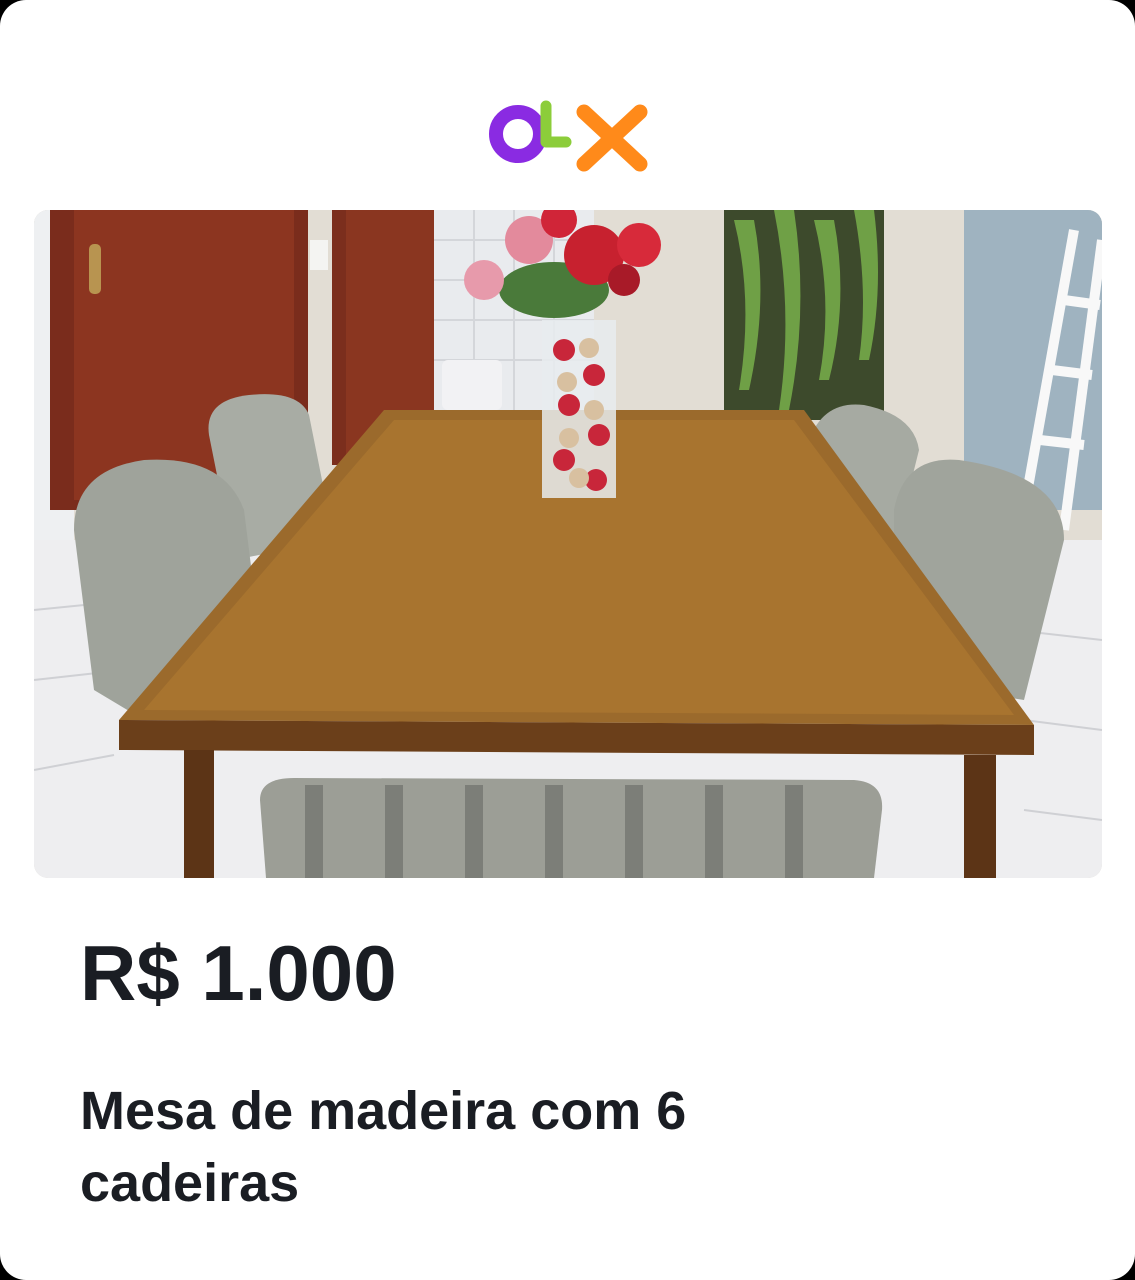  Describe the element at coordinates (238, 973) in the screenshot. I see `listing-price: R$ 1.000` at that location.